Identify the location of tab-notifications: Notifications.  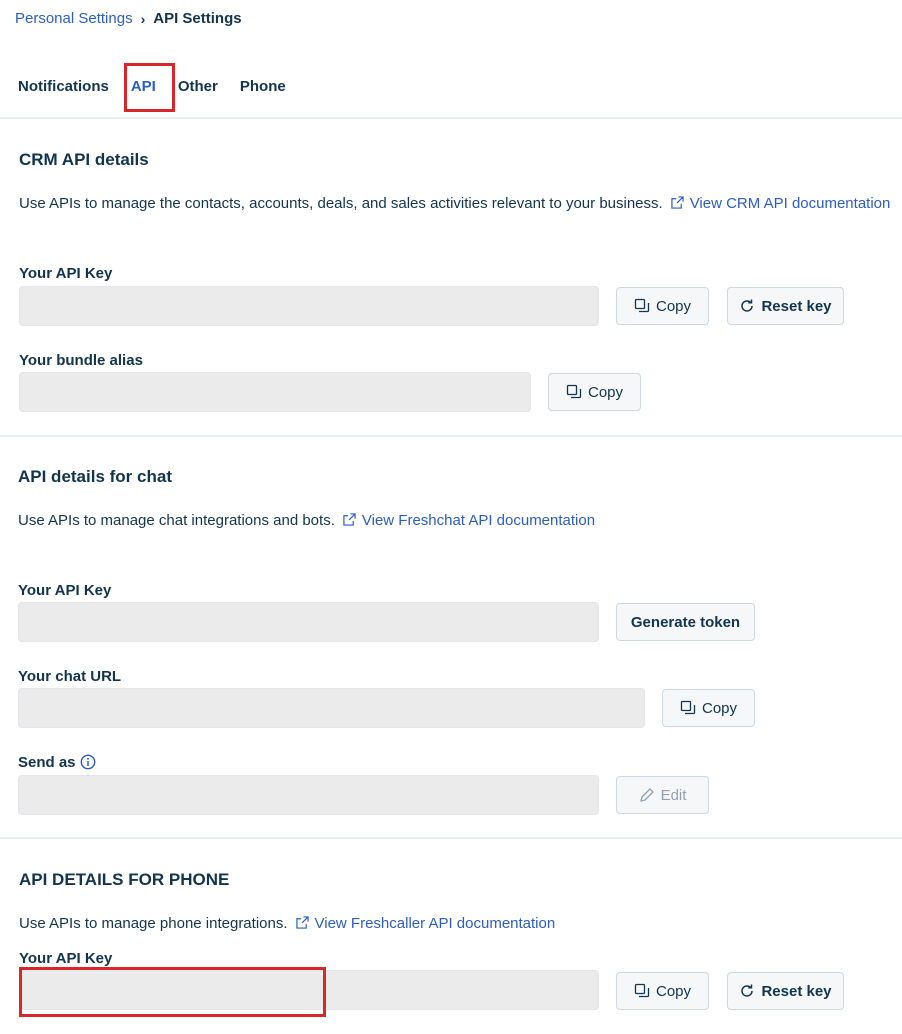
(63, 90).